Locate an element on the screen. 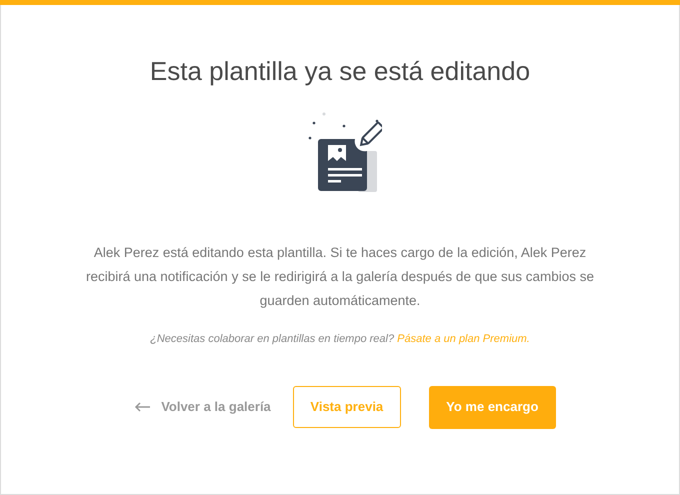  preview-button: Vista previa is located at coordinates (346, 407).